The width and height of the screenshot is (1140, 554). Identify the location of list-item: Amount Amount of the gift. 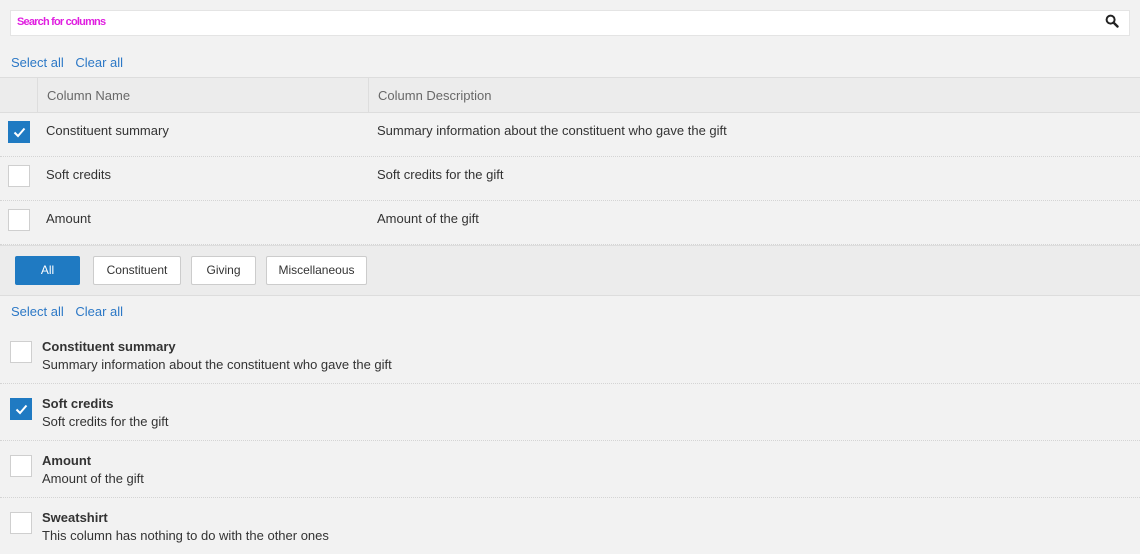
(570, 469).